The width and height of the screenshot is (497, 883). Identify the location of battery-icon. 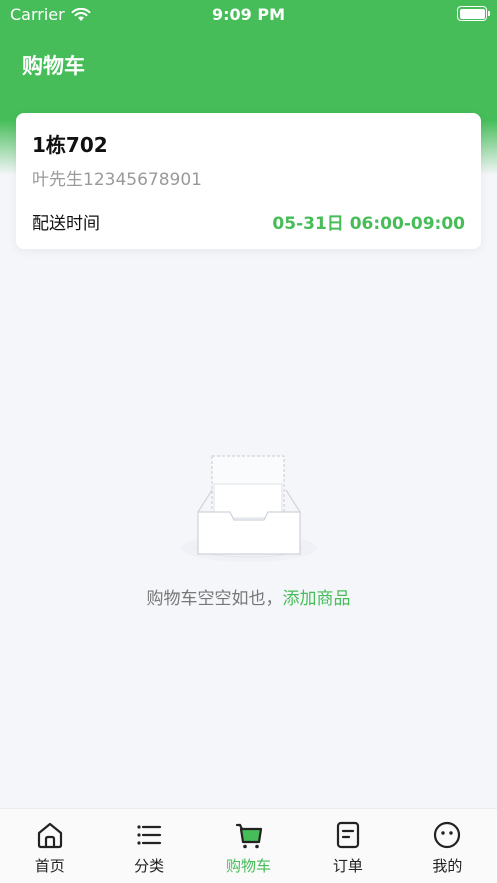
(473, 13).